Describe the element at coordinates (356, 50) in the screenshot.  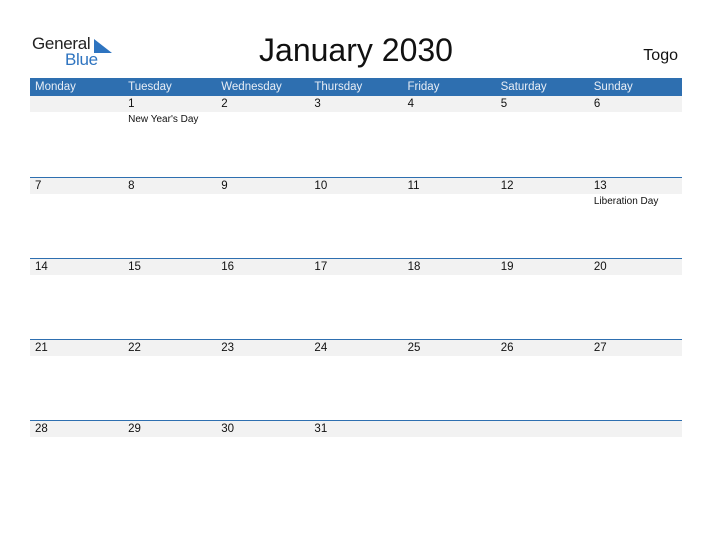
I see `page-title: January 2030` at that location.